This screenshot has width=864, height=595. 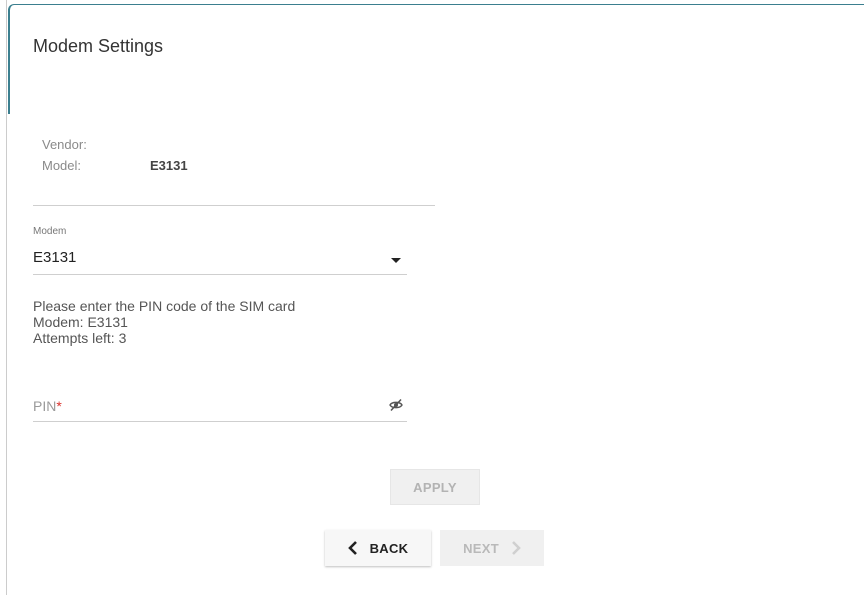 What do you see at coordinates (389, 548) in the screenshot?
I see `back-button-label: BACK` at bounding box center [389, 548].